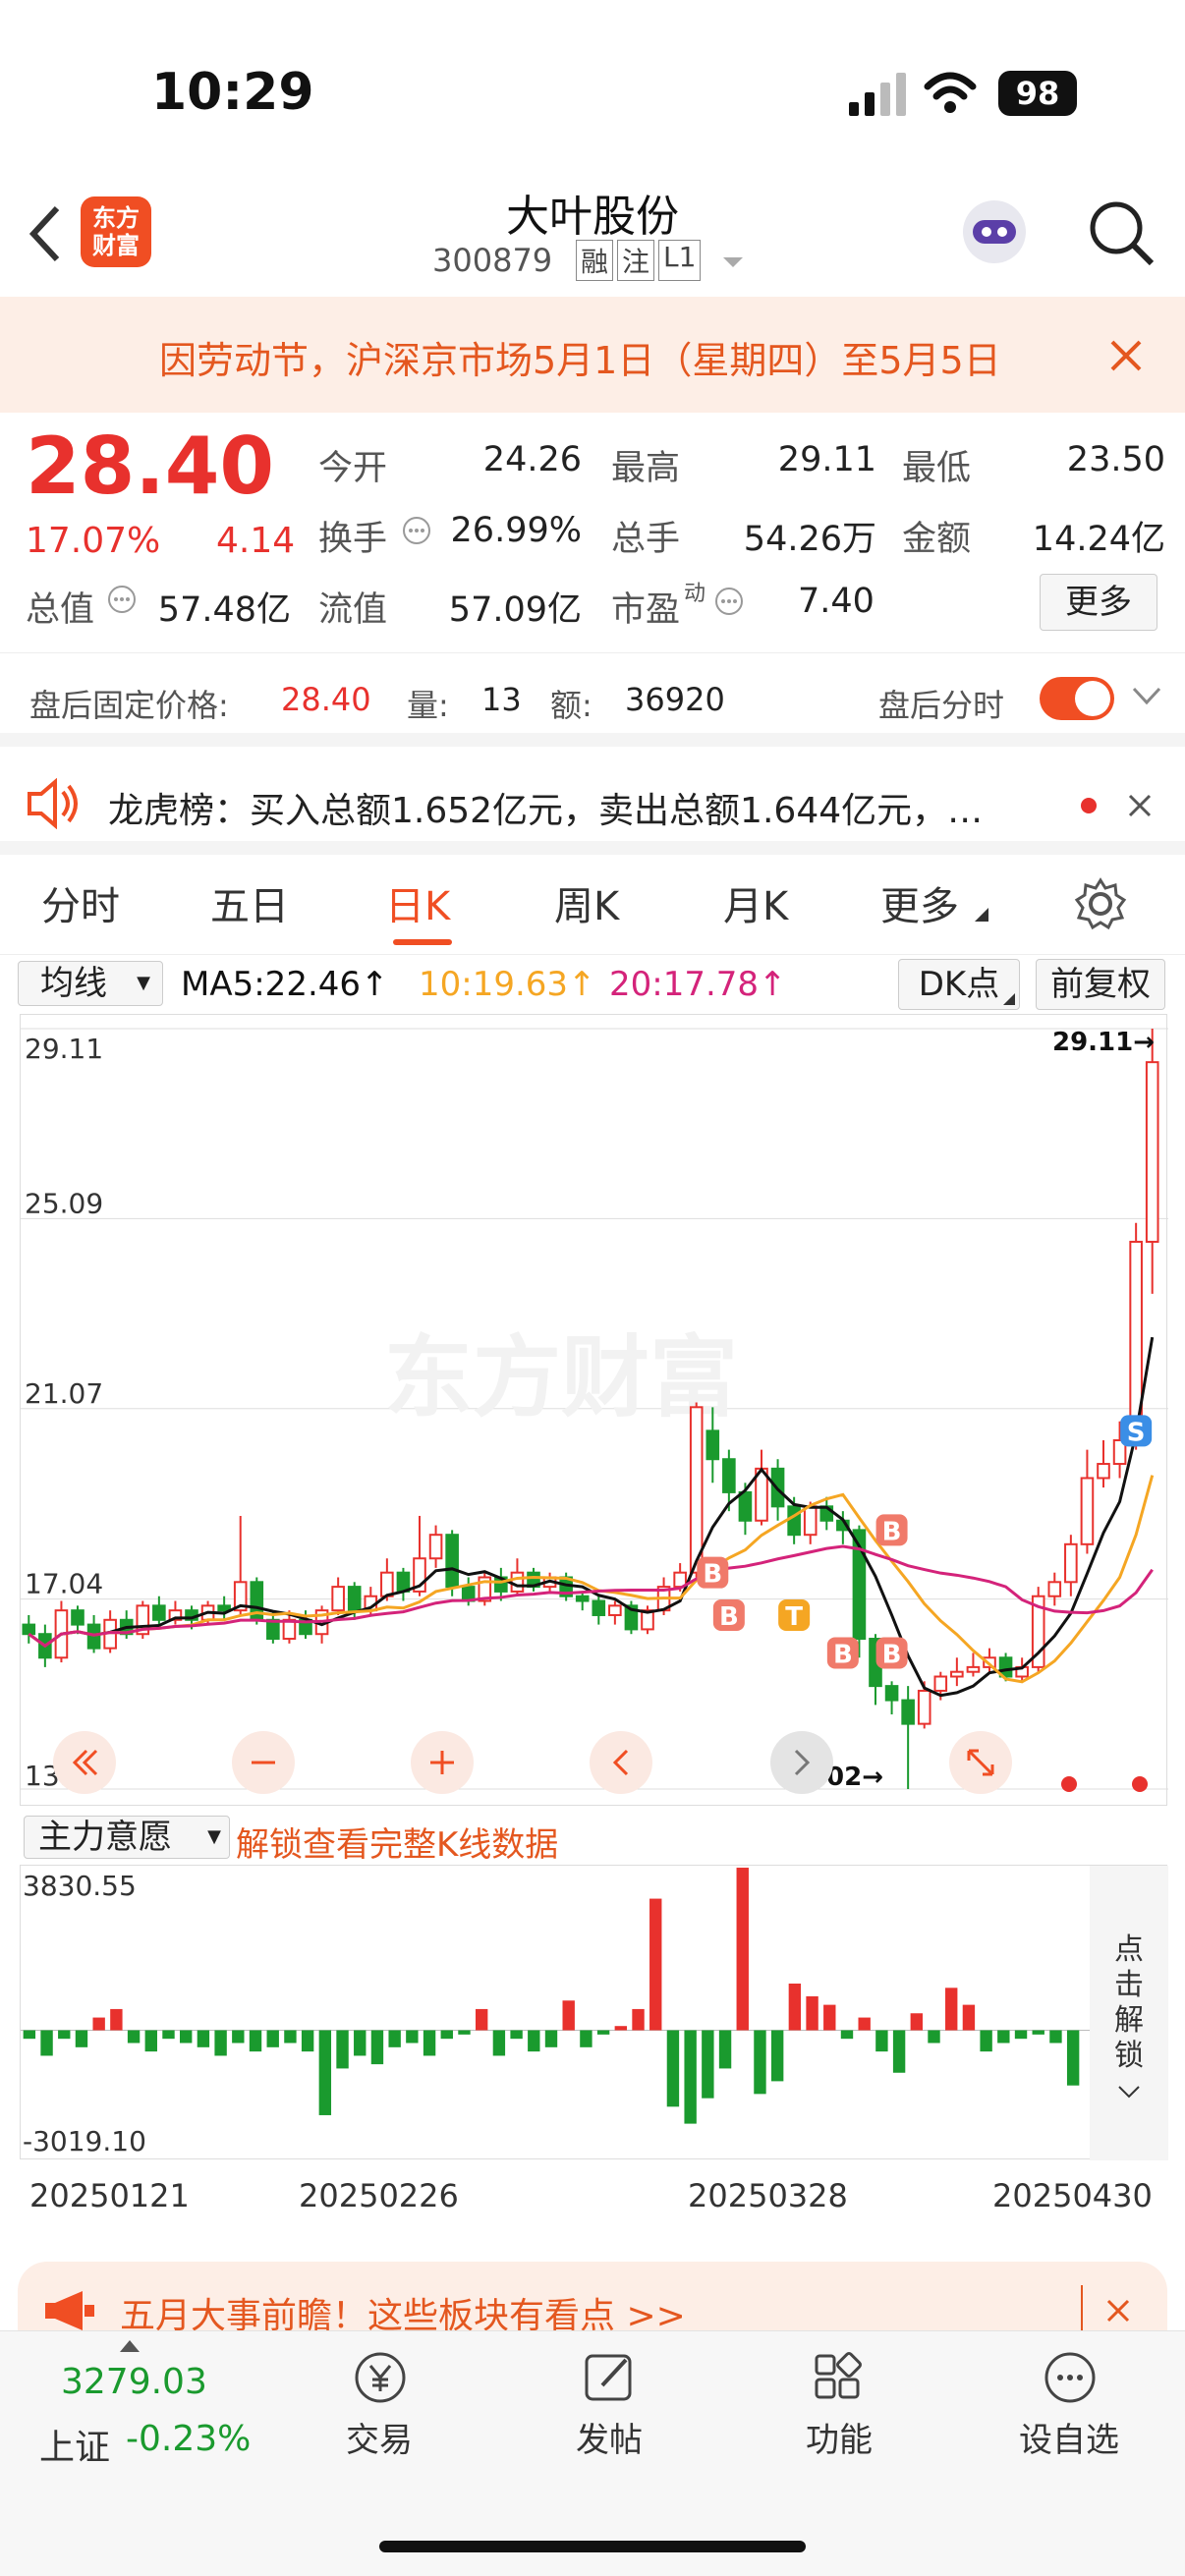  Describe the element at coordinates (610, 2440) in the screenshot. I see `nav-post-label: 发帖` at that location.